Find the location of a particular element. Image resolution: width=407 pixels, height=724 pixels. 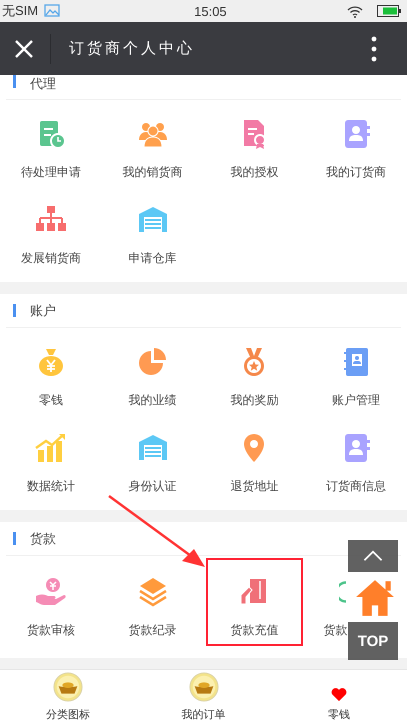

menu-item: 订货商信息 is located at coordinates (356, 457).